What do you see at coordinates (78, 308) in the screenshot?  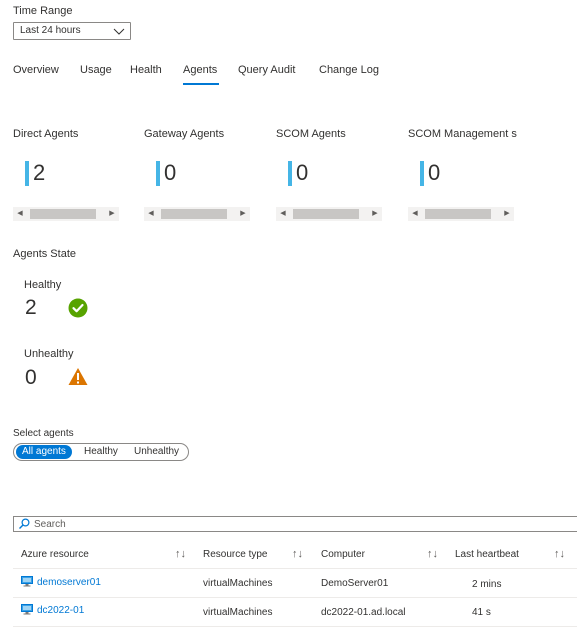 I see `check-circle-icon` at bounding box center [78, 308].